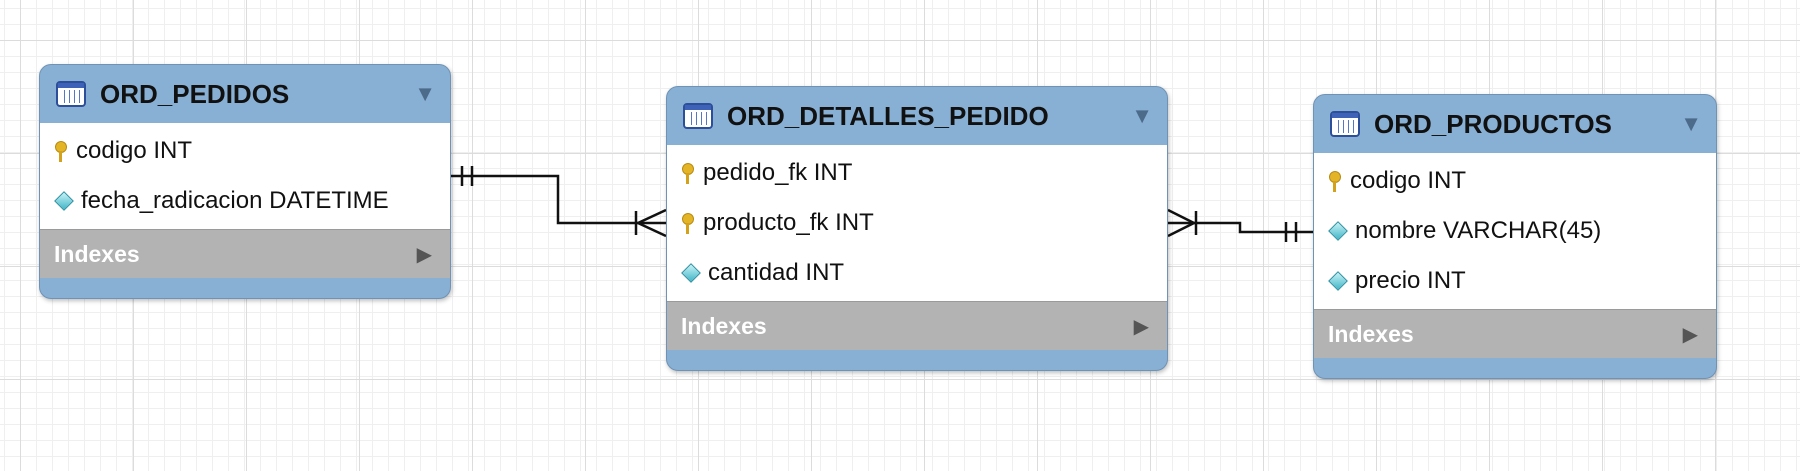 The height and width of the screenshot is (471, 1800). I want to click on relationship-pedidos-detalles, so click(558, 199).